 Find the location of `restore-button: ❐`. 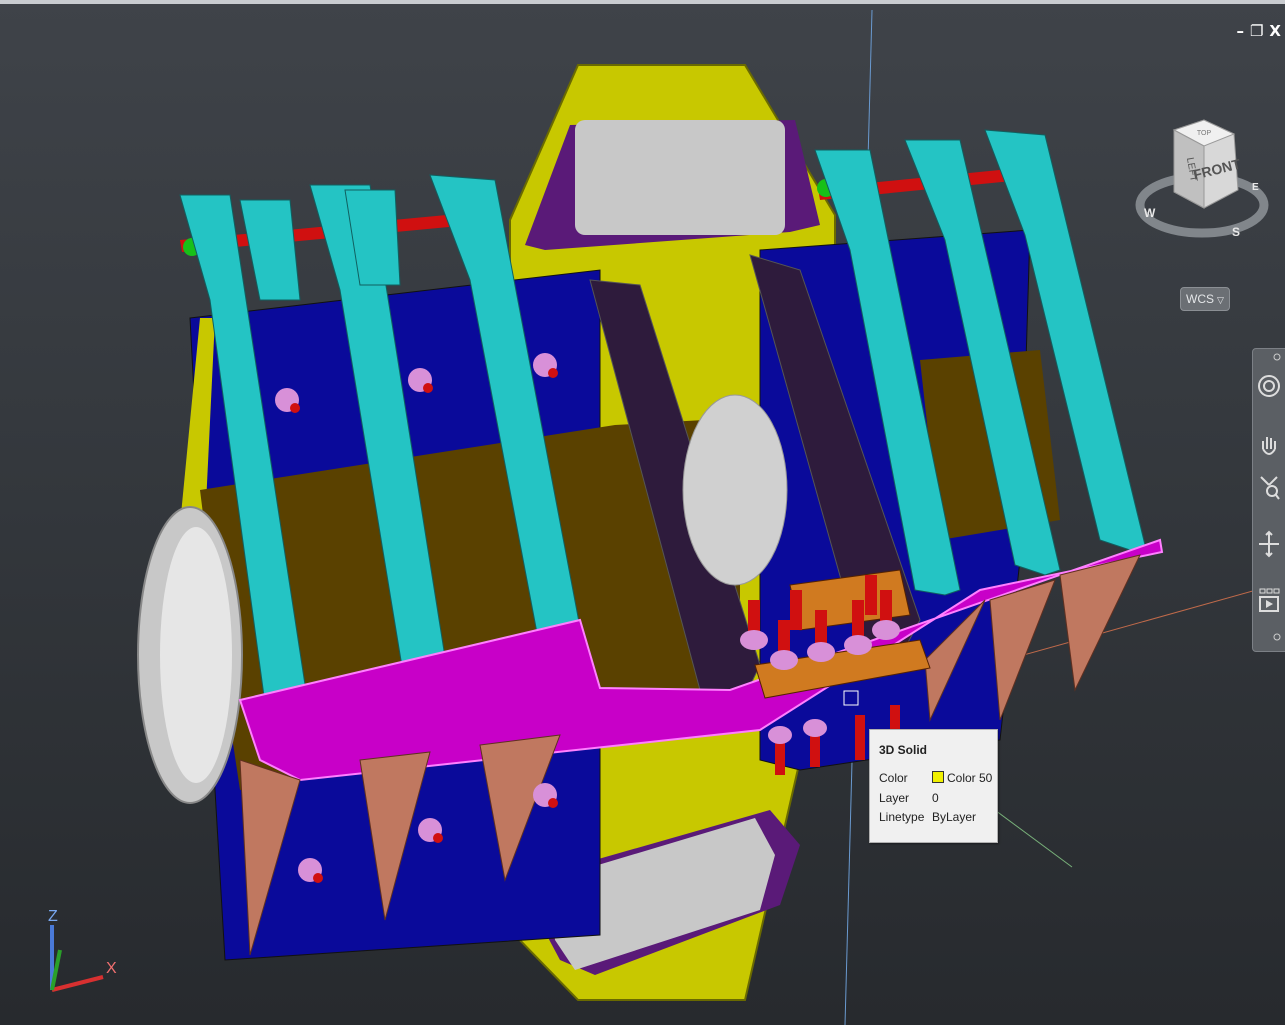

restore-button: ❐ is located at coordinates (1256, 31).